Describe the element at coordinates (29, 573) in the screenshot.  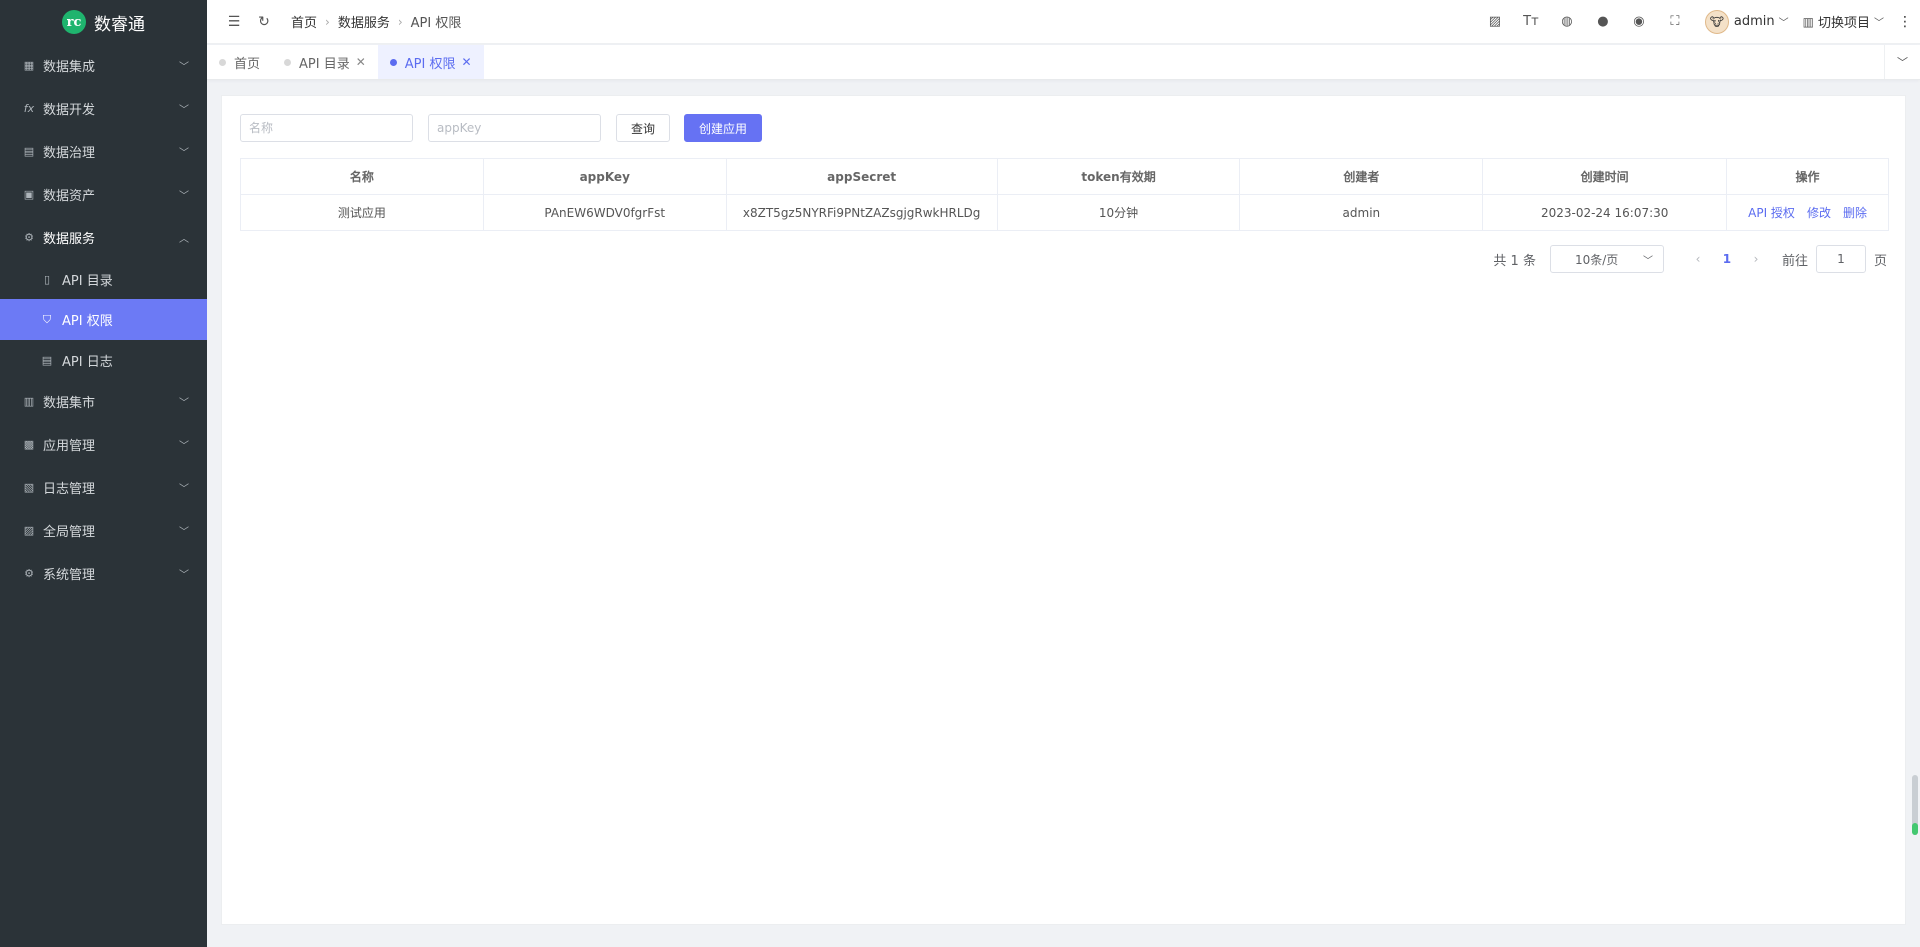
I see `gear-icon: ⚙` at that location.